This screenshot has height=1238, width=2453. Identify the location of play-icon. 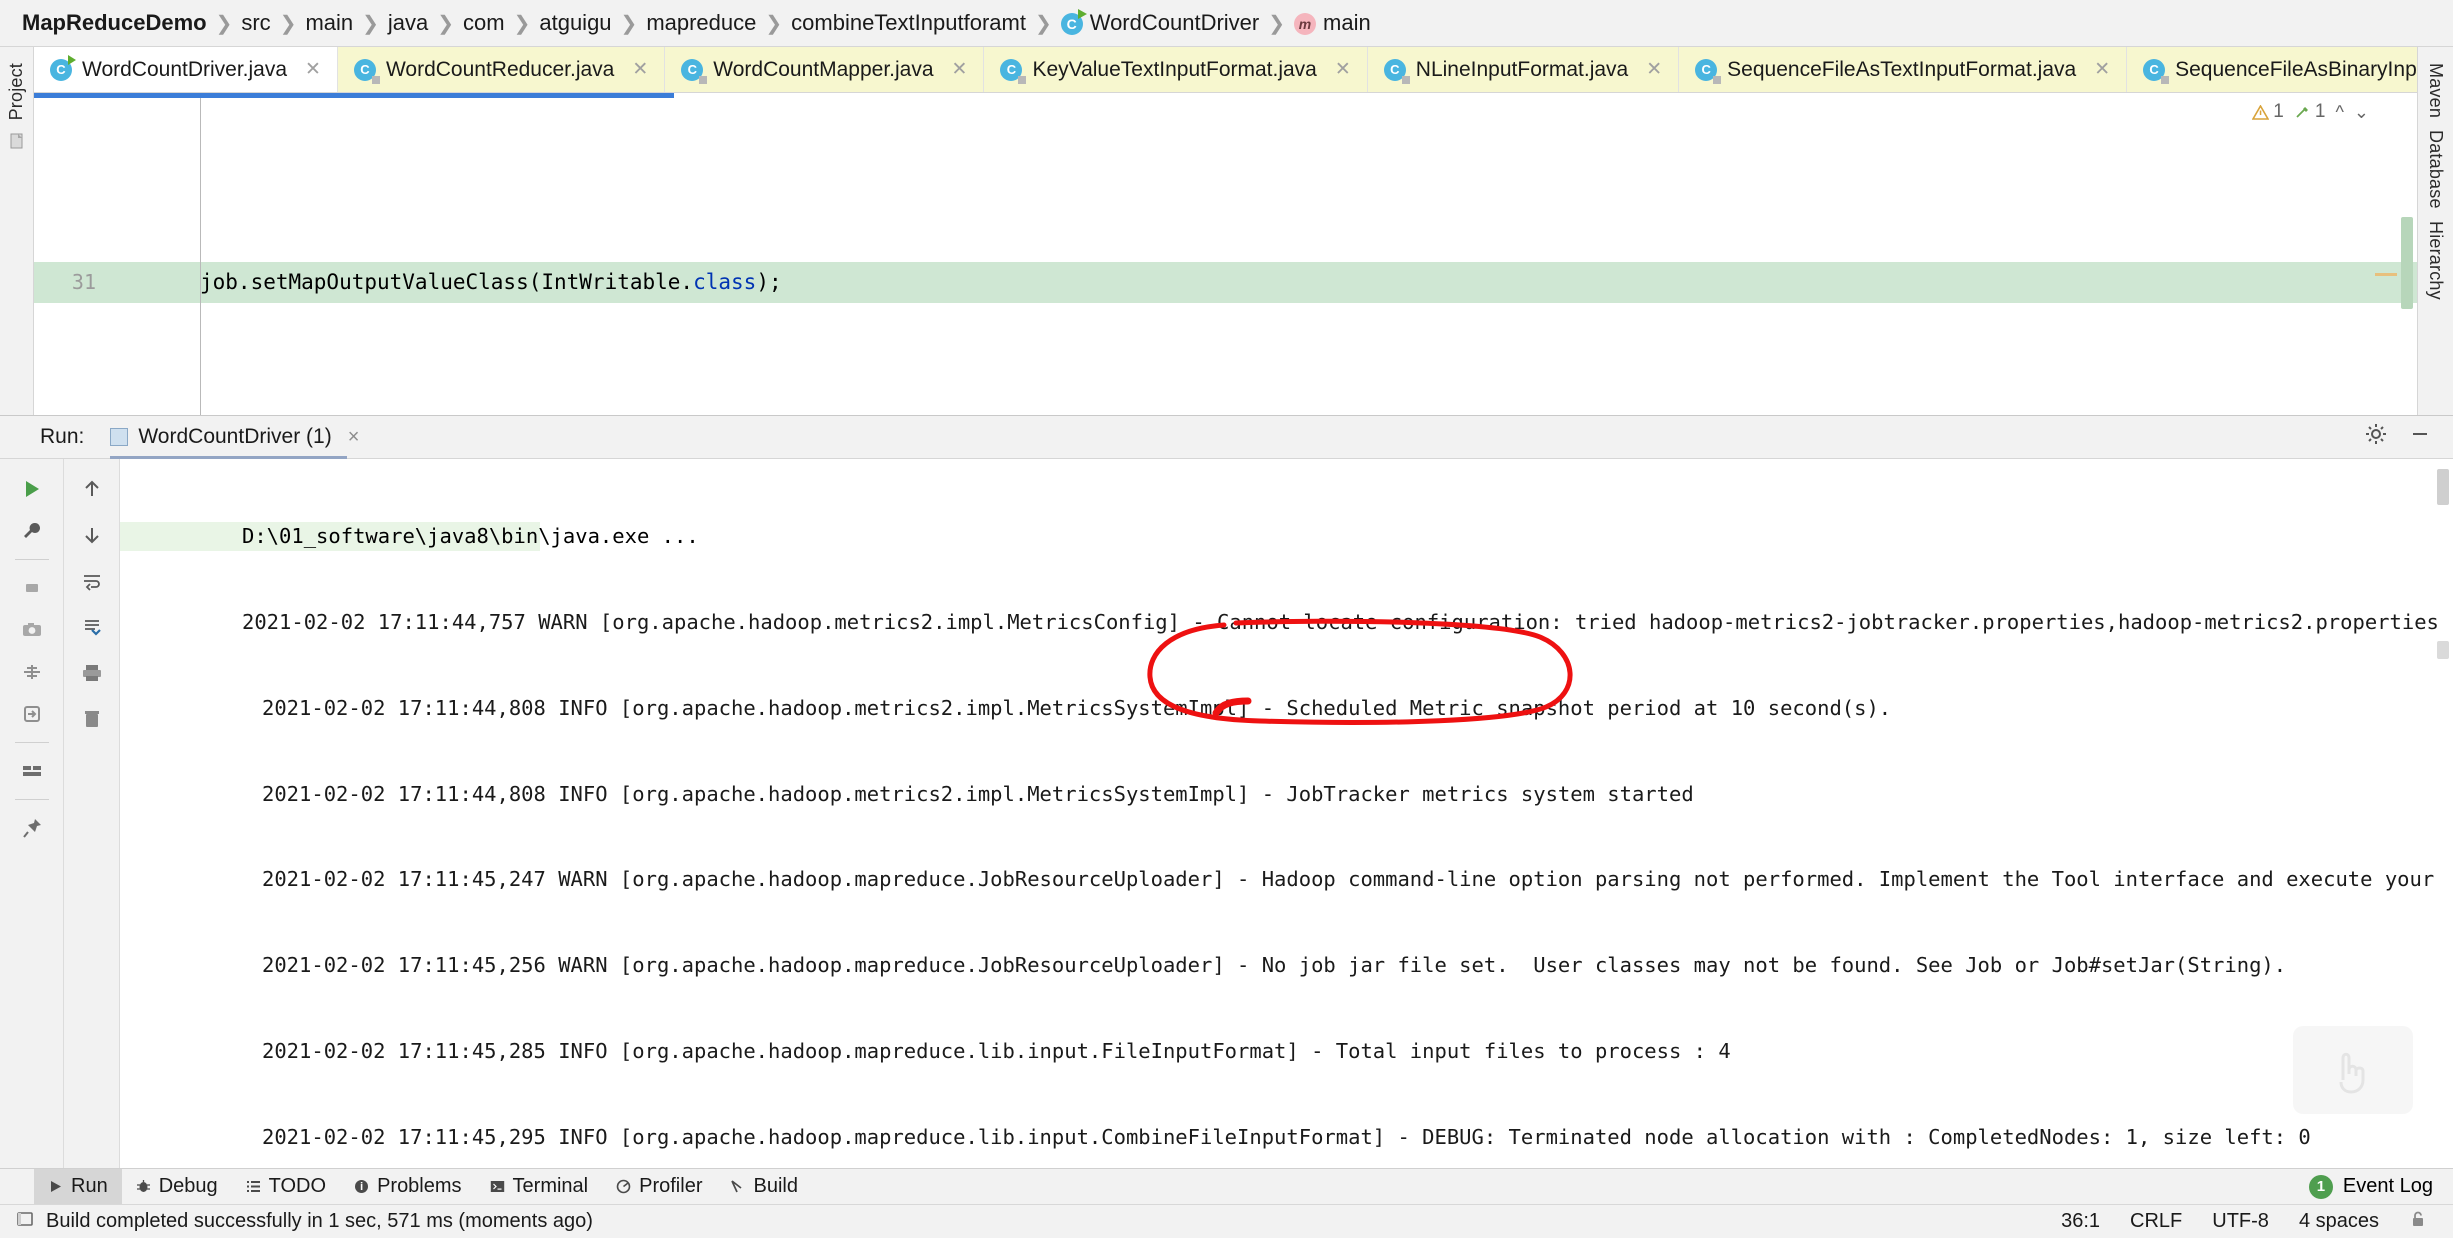
(56, 1186).